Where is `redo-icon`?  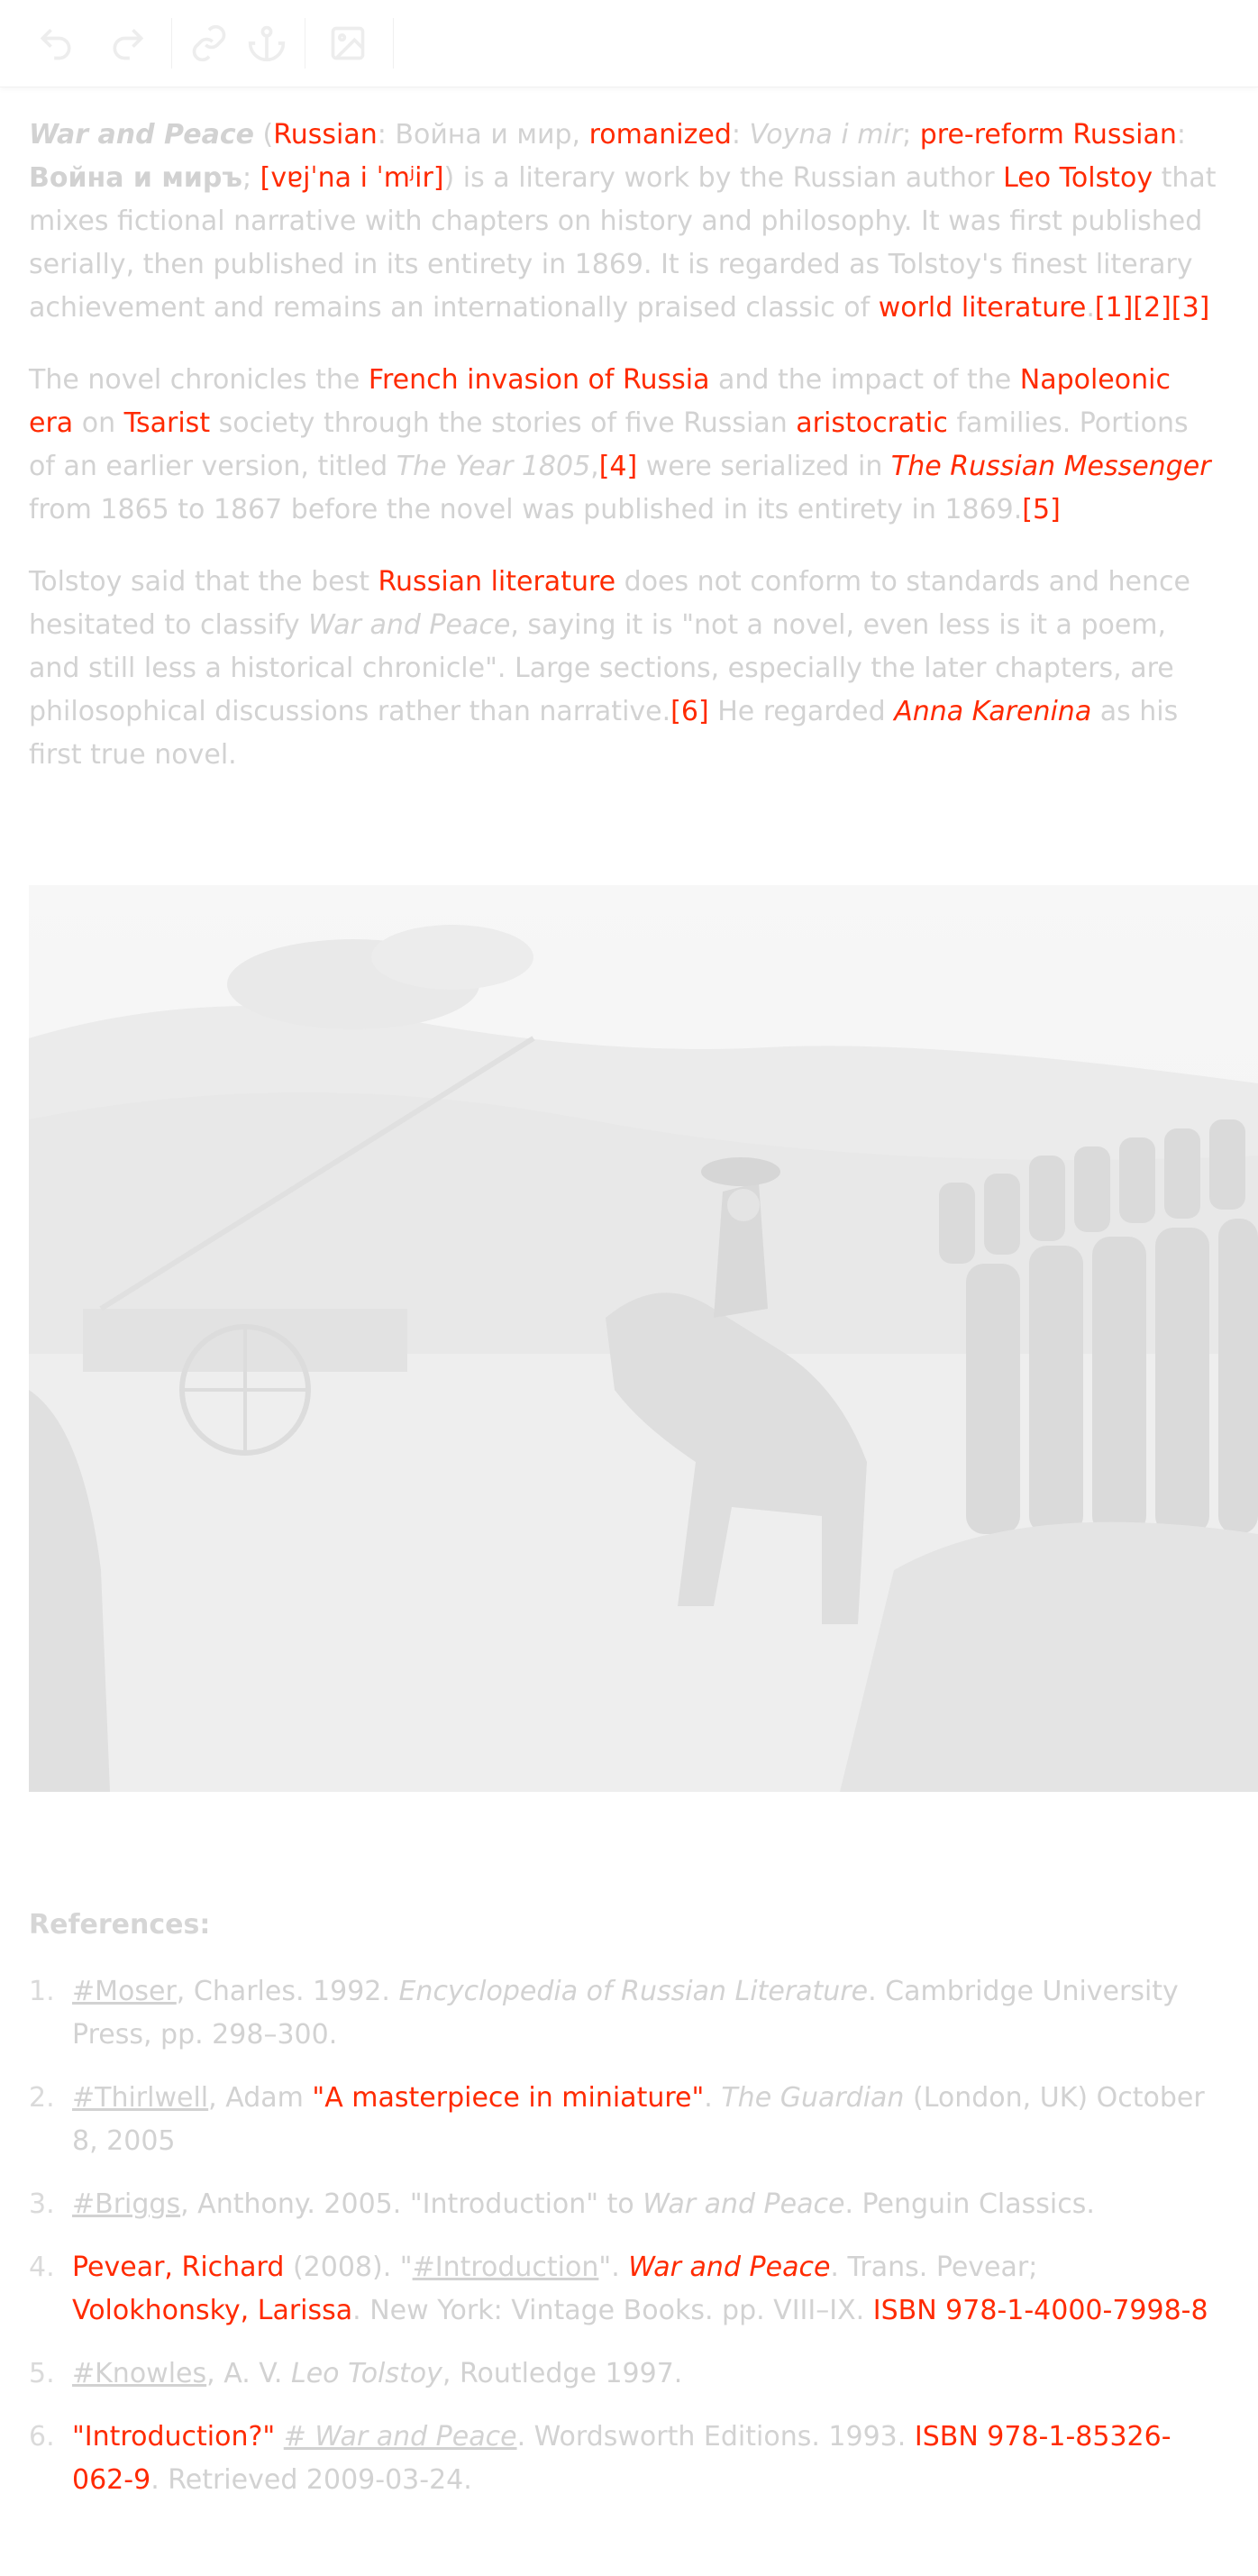
redo-icon is located at coordinates (128, 44).